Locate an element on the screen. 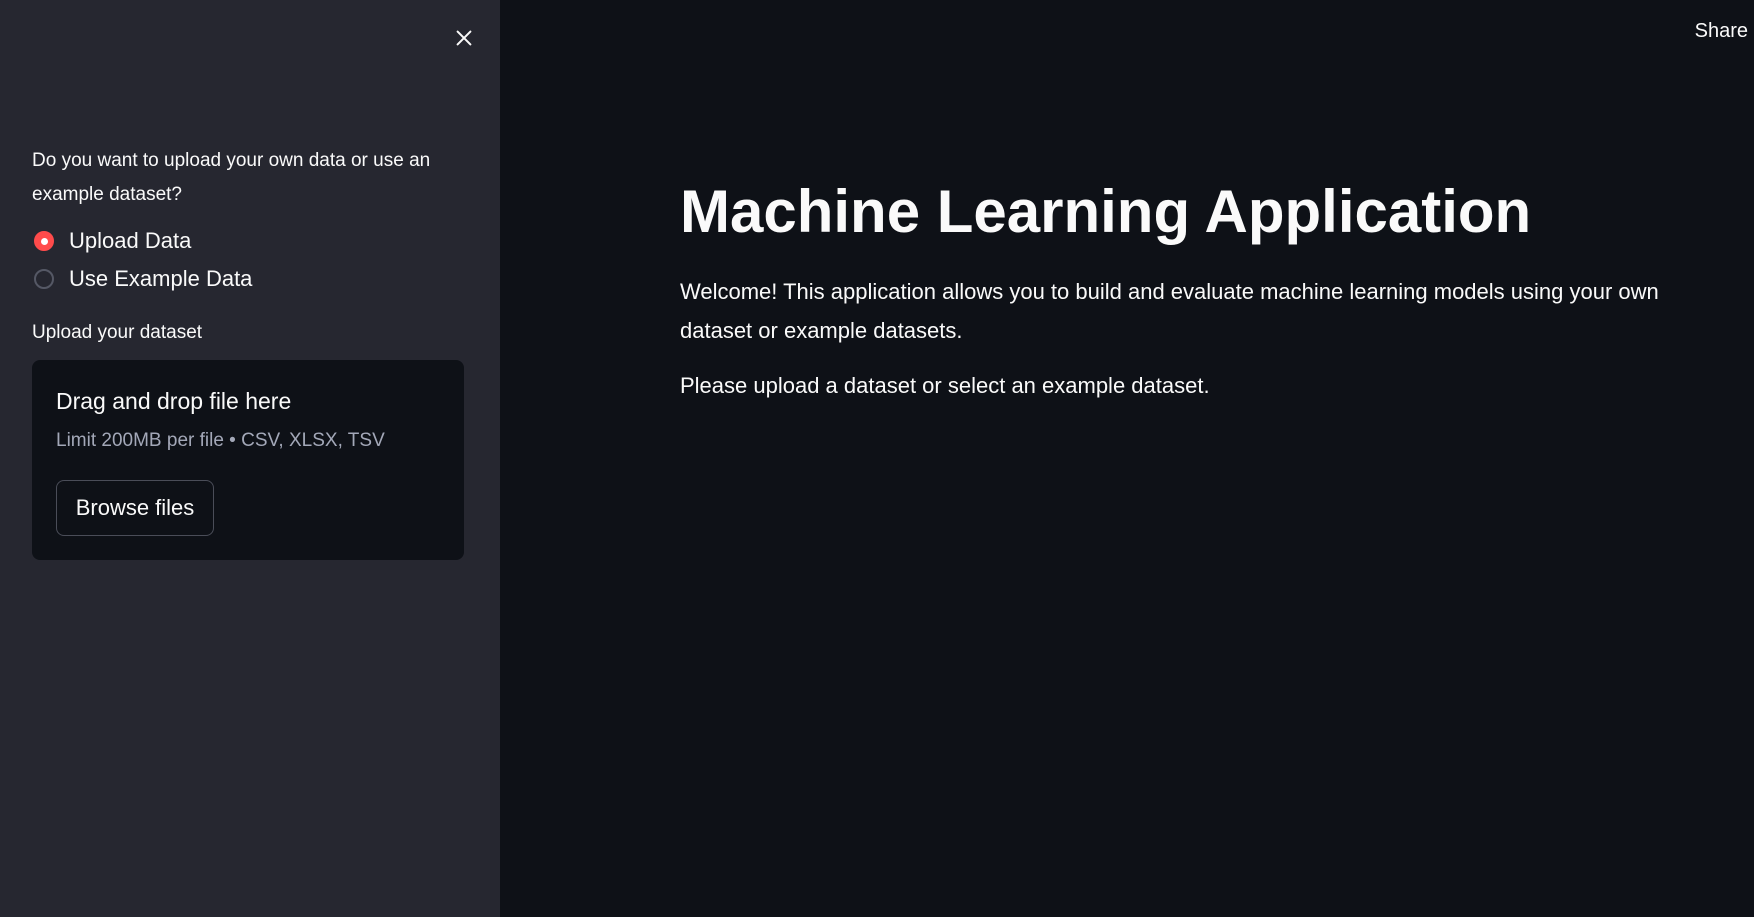 The width and height of the screenshot is (1754, 917). data-source-radio-group: Upload Data Use Example Data is located at coordinates (143, 260).